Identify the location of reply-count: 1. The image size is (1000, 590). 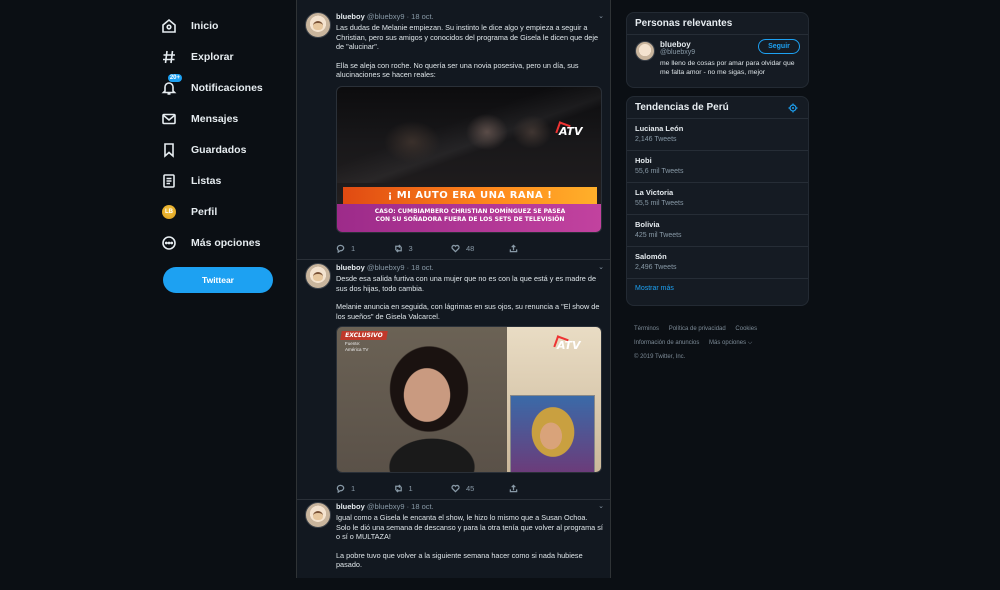
(353, 248).